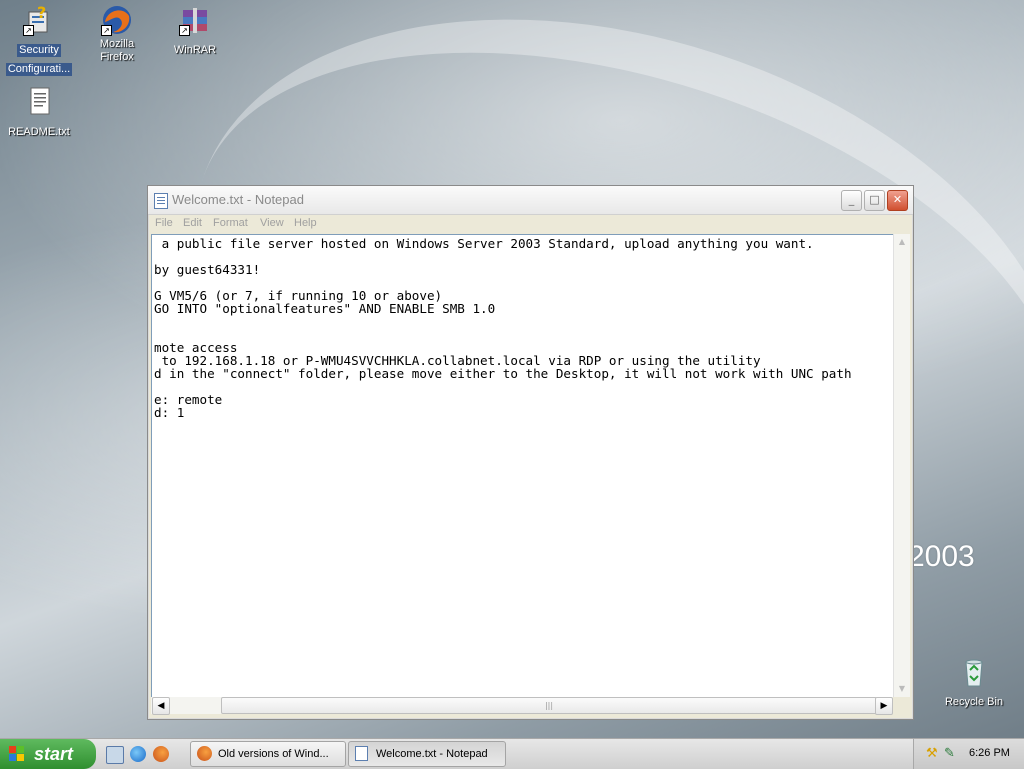  Describe the element at coordinates (117, 20) in the screenshot. I see `firefox-icon: ↗` at that location.